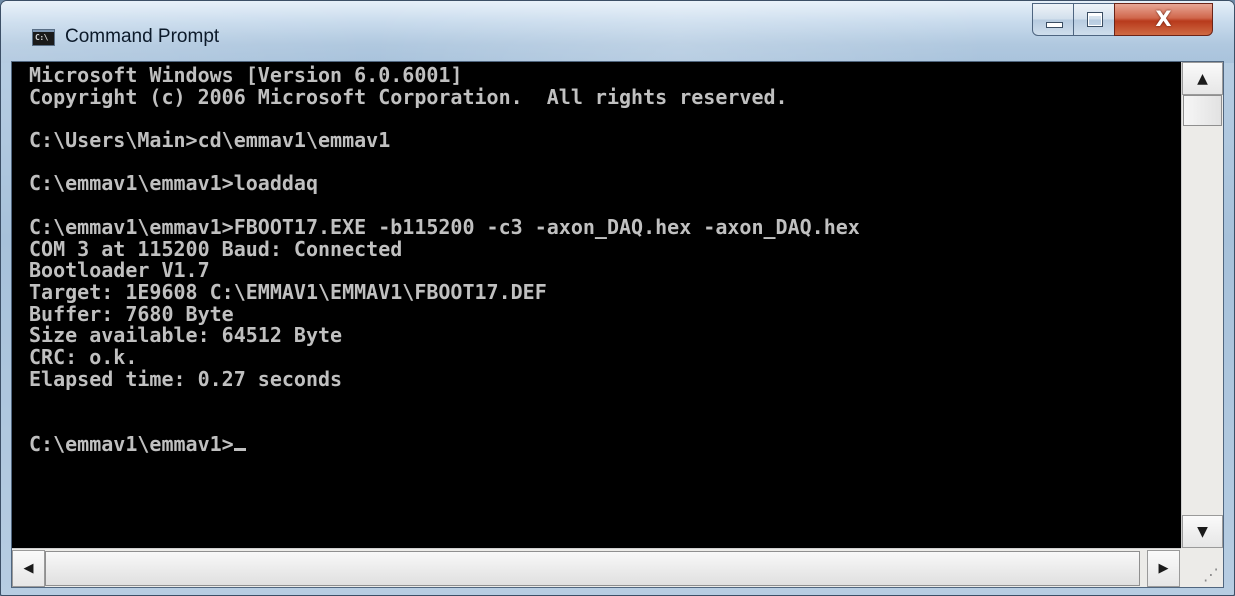 The image size is (1235, 596). Describe the element at coordinates (444, 444) in the screenshot. I see `console-line: C:\emmav1\emmav1>` at that location.